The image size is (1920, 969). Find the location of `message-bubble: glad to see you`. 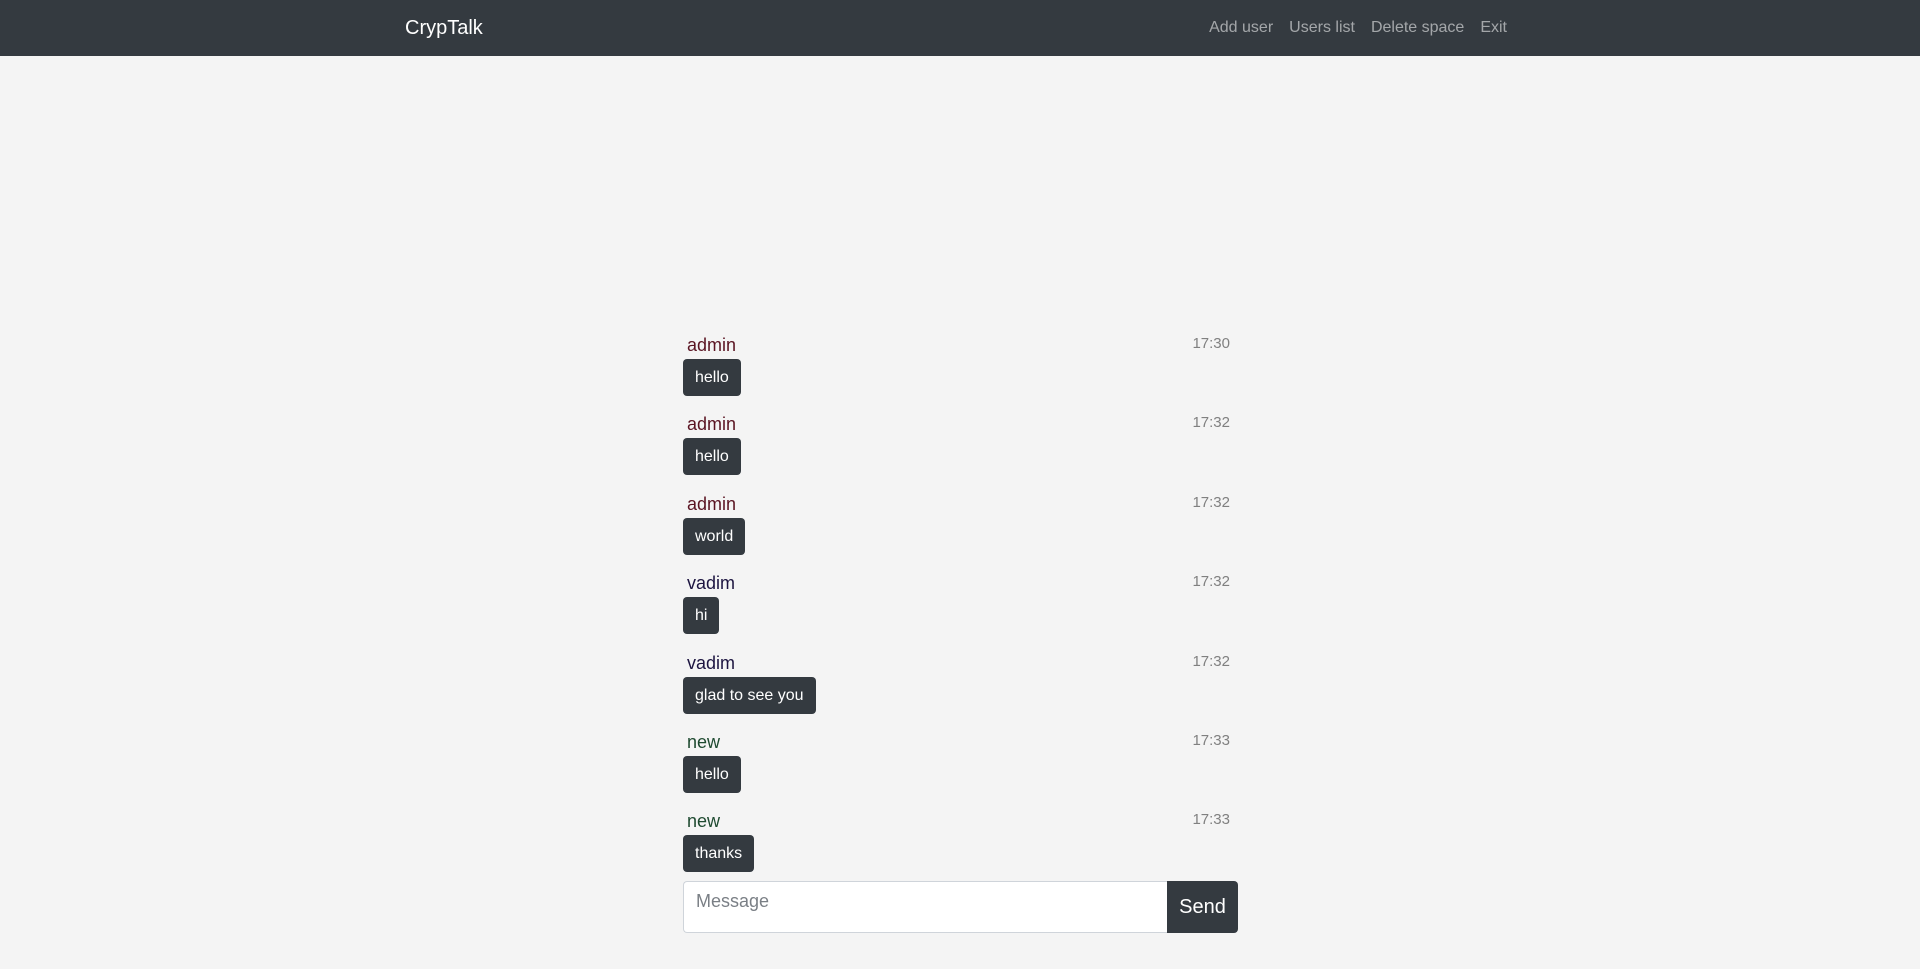

message-bubble: glad to see you is located at coordinates (749, 695).